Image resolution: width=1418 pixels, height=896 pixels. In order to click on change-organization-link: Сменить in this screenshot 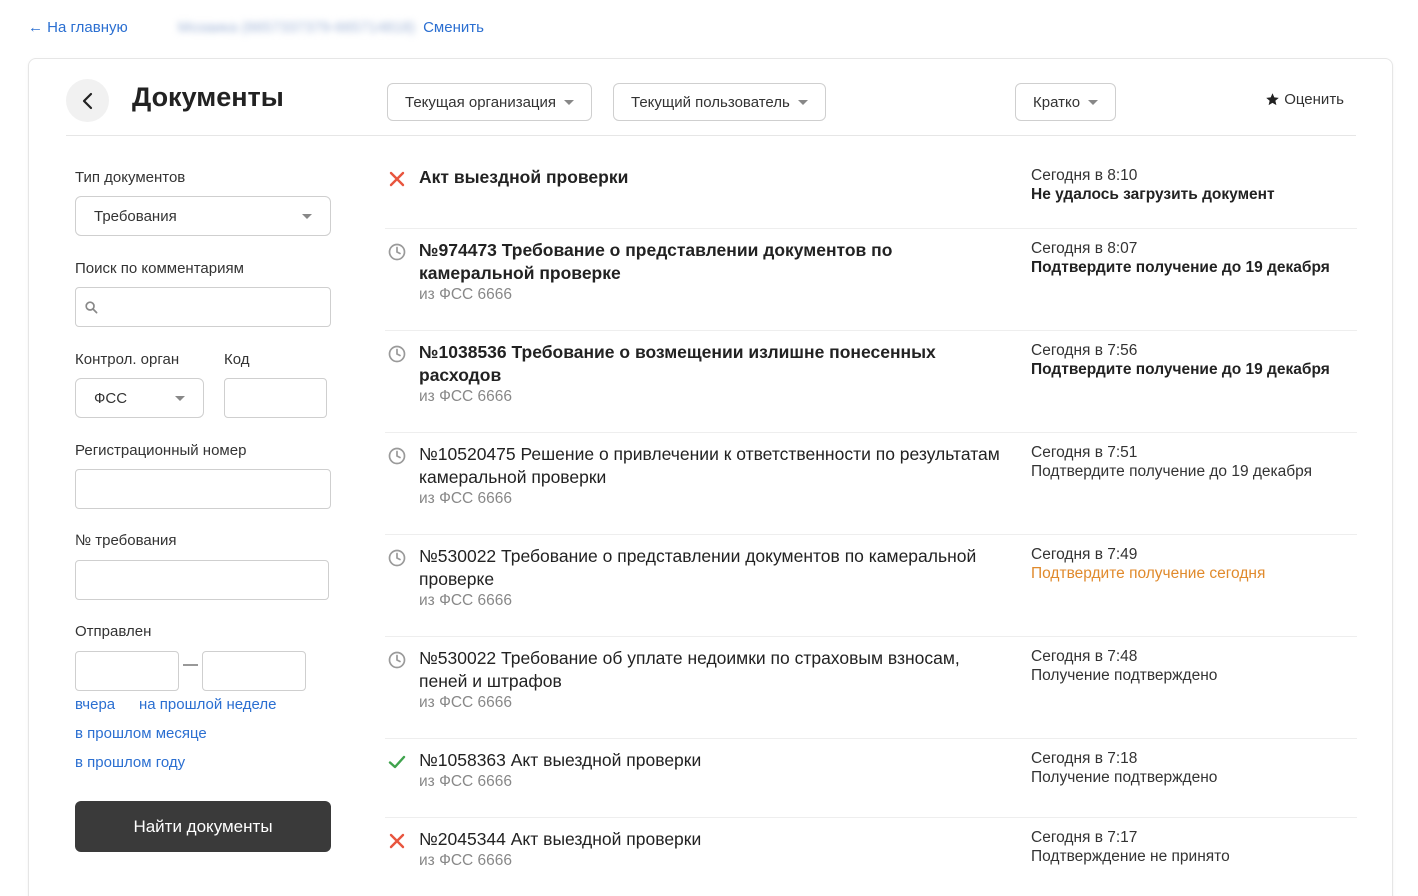, I will do `click(453, 27)`.